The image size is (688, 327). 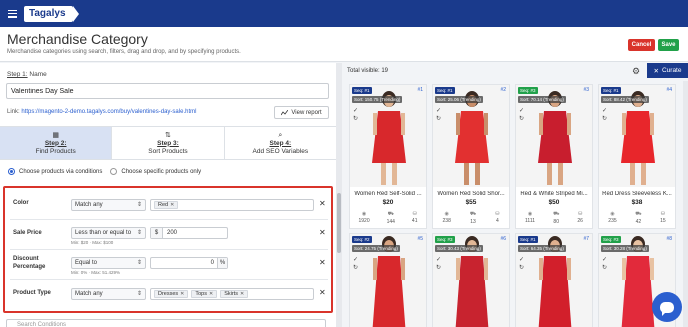 I want to click on cancel-button: Cancel, so click(x=641, y=45).